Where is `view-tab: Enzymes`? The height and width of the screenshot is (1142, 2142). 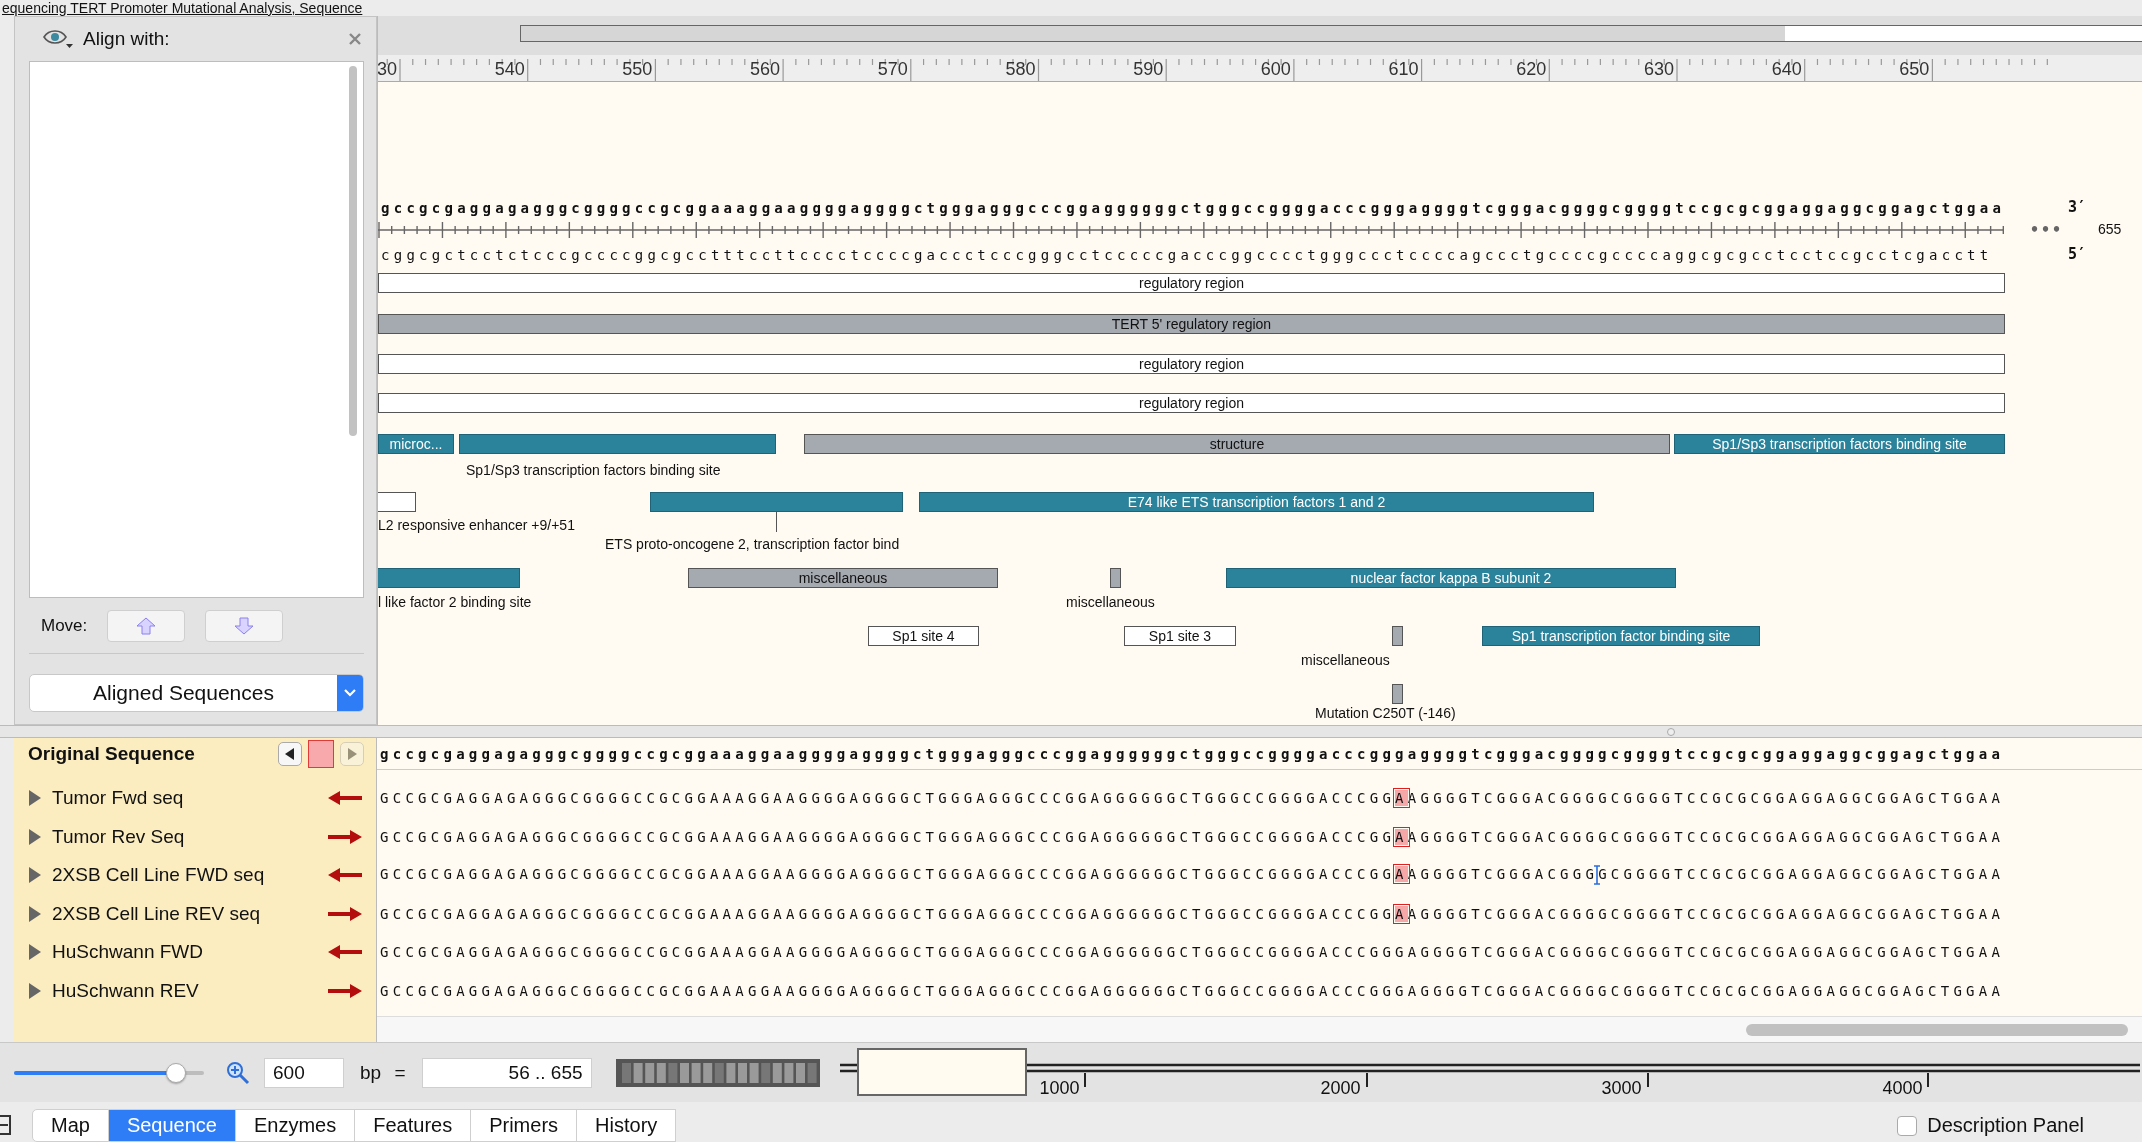
view-tab: Enzymes is located at coordinates (296, 1125).